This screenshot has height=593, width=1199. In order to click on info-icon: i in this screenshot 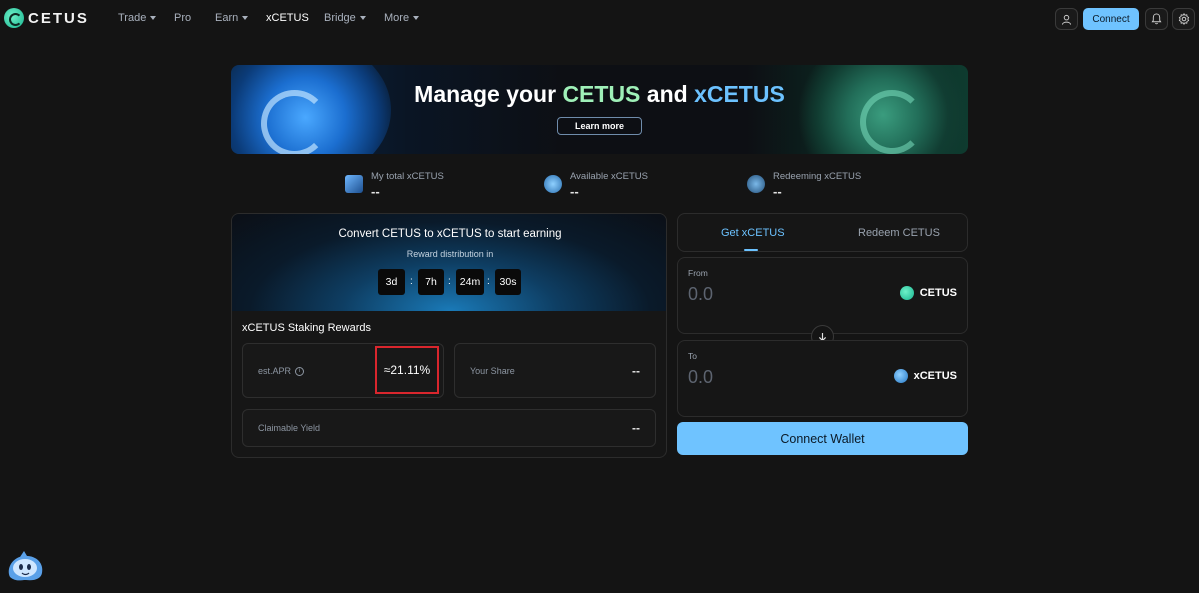, I will do `click(300, 371)`.